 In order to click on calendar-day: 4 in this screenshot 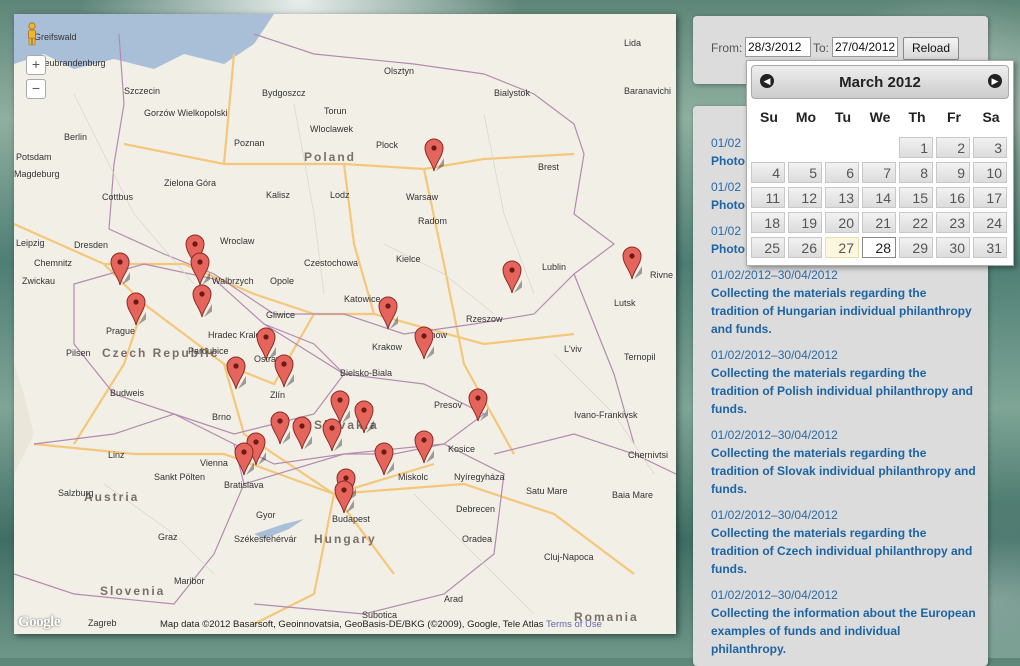, I will do `click(768, 172)`.